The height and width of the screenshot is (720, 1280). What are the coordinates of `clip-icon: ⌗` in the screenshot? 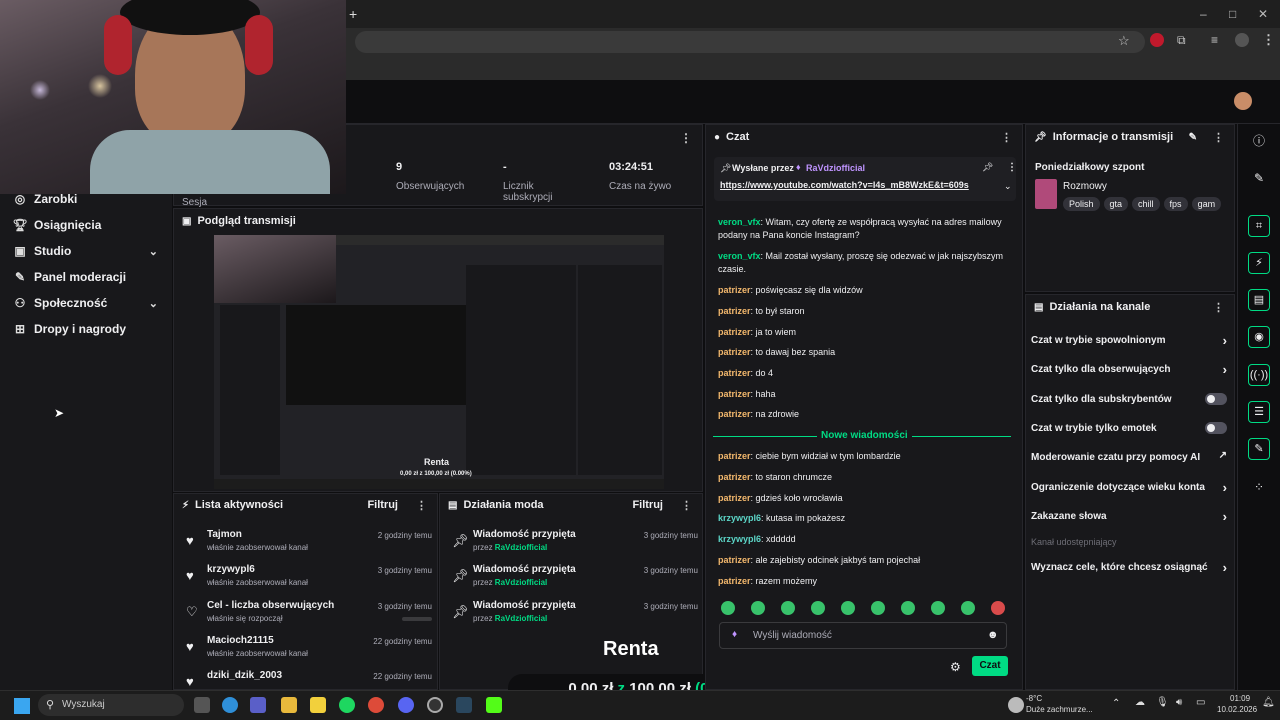 It's located at (1259, 226).